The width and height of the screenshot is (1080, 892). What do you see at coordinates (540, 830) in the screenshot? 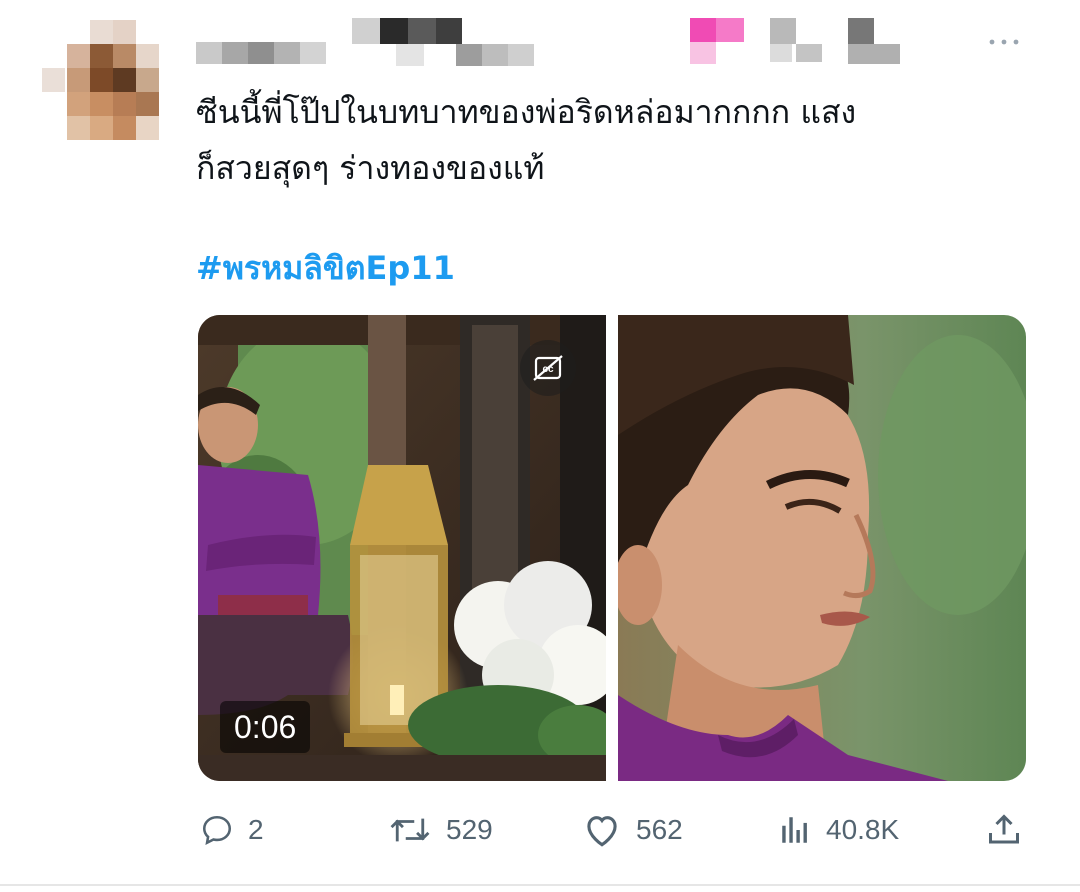
I see `action-bar: 2 529 562 40.8K` at bounding box center [540, 830].